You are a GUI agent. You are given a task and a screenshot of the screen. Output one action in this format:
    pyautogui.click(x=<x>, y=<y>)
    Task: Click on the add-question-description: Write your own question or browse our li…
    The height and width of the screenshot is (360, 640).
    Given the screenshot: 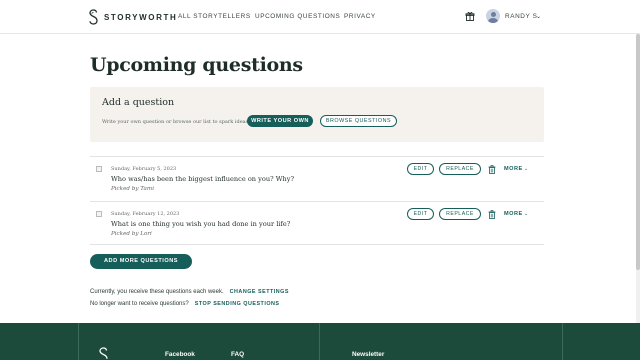 What is the action you would take?
    pyautogui.click(x=175, y=122)
    